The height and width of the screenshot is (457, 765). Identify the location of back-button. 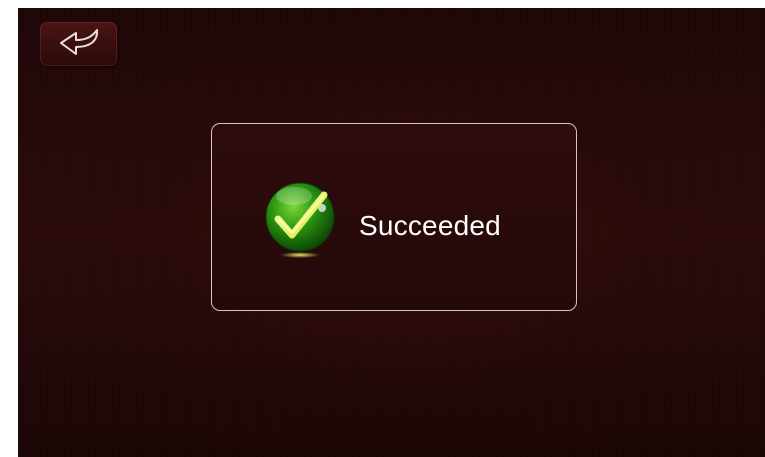
(78, 44).